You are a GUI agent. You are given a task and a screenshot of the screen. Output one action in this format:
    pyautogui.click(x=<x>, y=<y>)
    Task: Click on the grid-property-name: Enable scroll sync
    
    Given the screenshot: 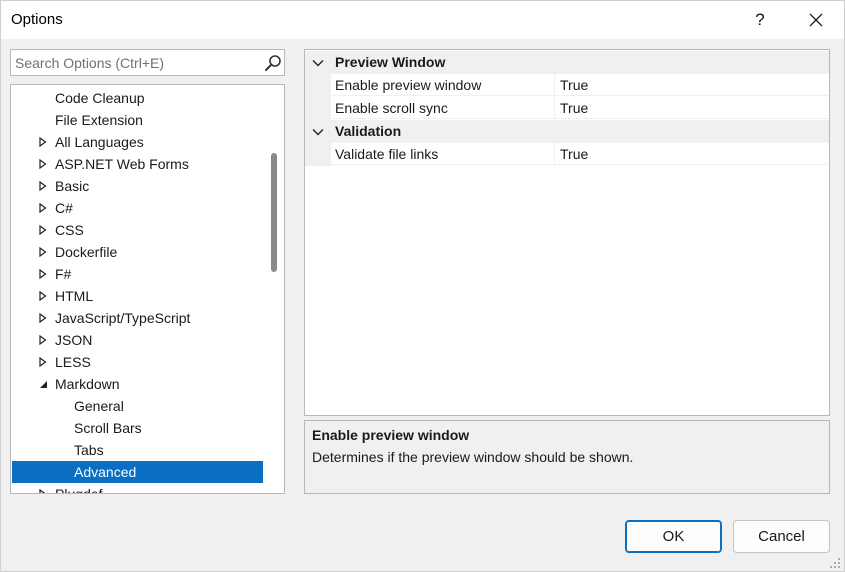 What is the action you would take?
    pyautogui.click(x=443, y=108)
    